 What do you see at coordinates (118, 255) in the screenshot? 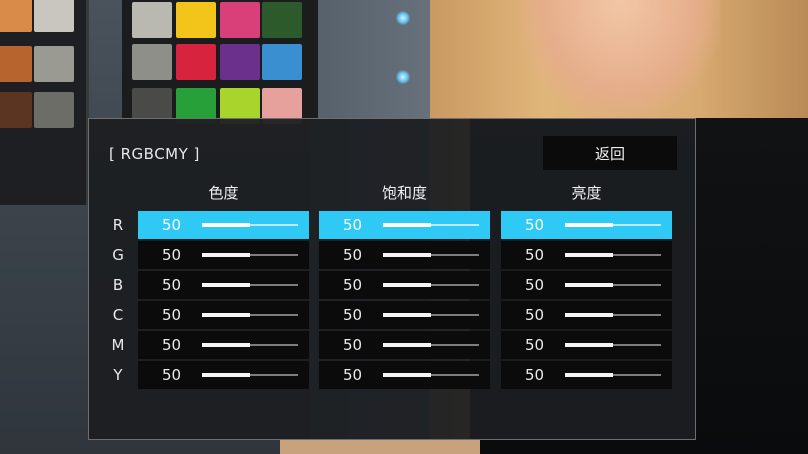
I see `row-label-g: G` at bounding box center [118, 255].